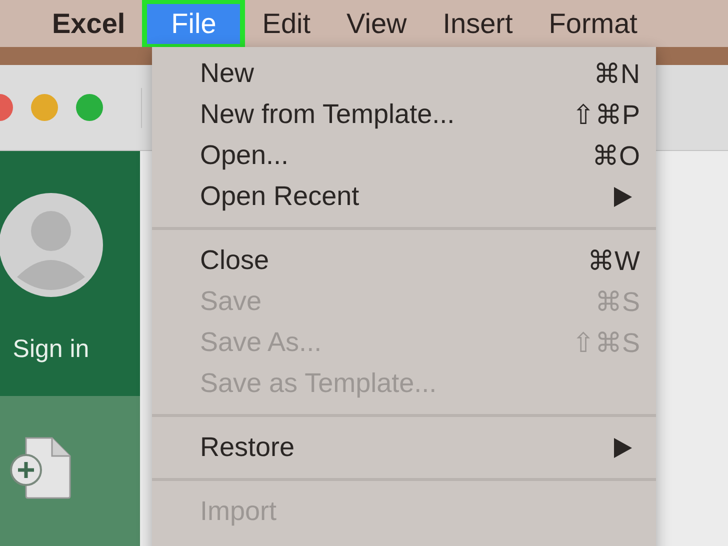  What do you see at coordinates (193, 24) in the screenshot?
I see `menu-title: File` at bounding box center [193, 24].